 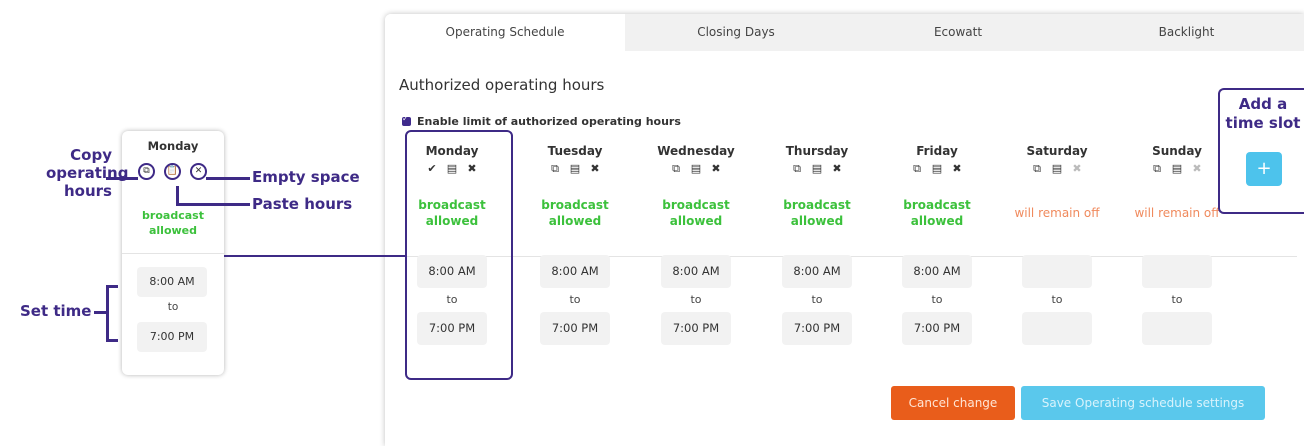 I want to click on paste-connector-h, so click(x=213, y=204).